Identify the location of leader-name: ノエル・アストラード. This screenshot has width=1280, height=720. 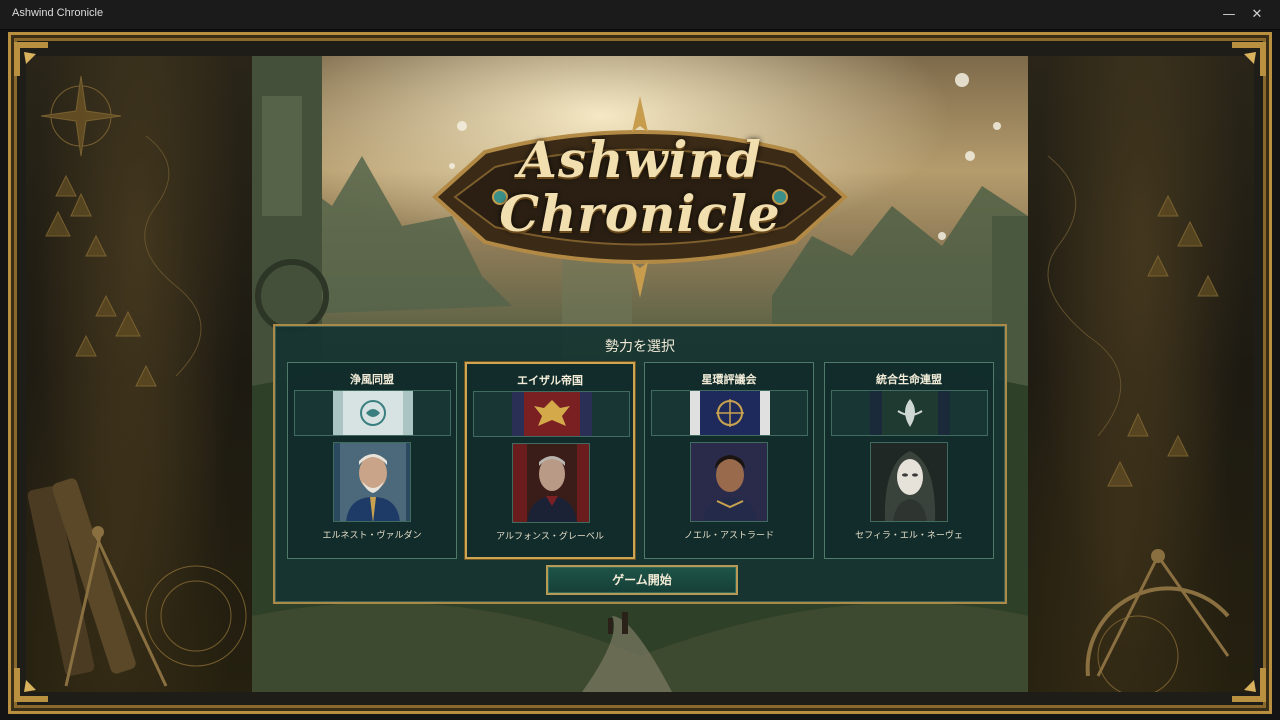
(728, 536).